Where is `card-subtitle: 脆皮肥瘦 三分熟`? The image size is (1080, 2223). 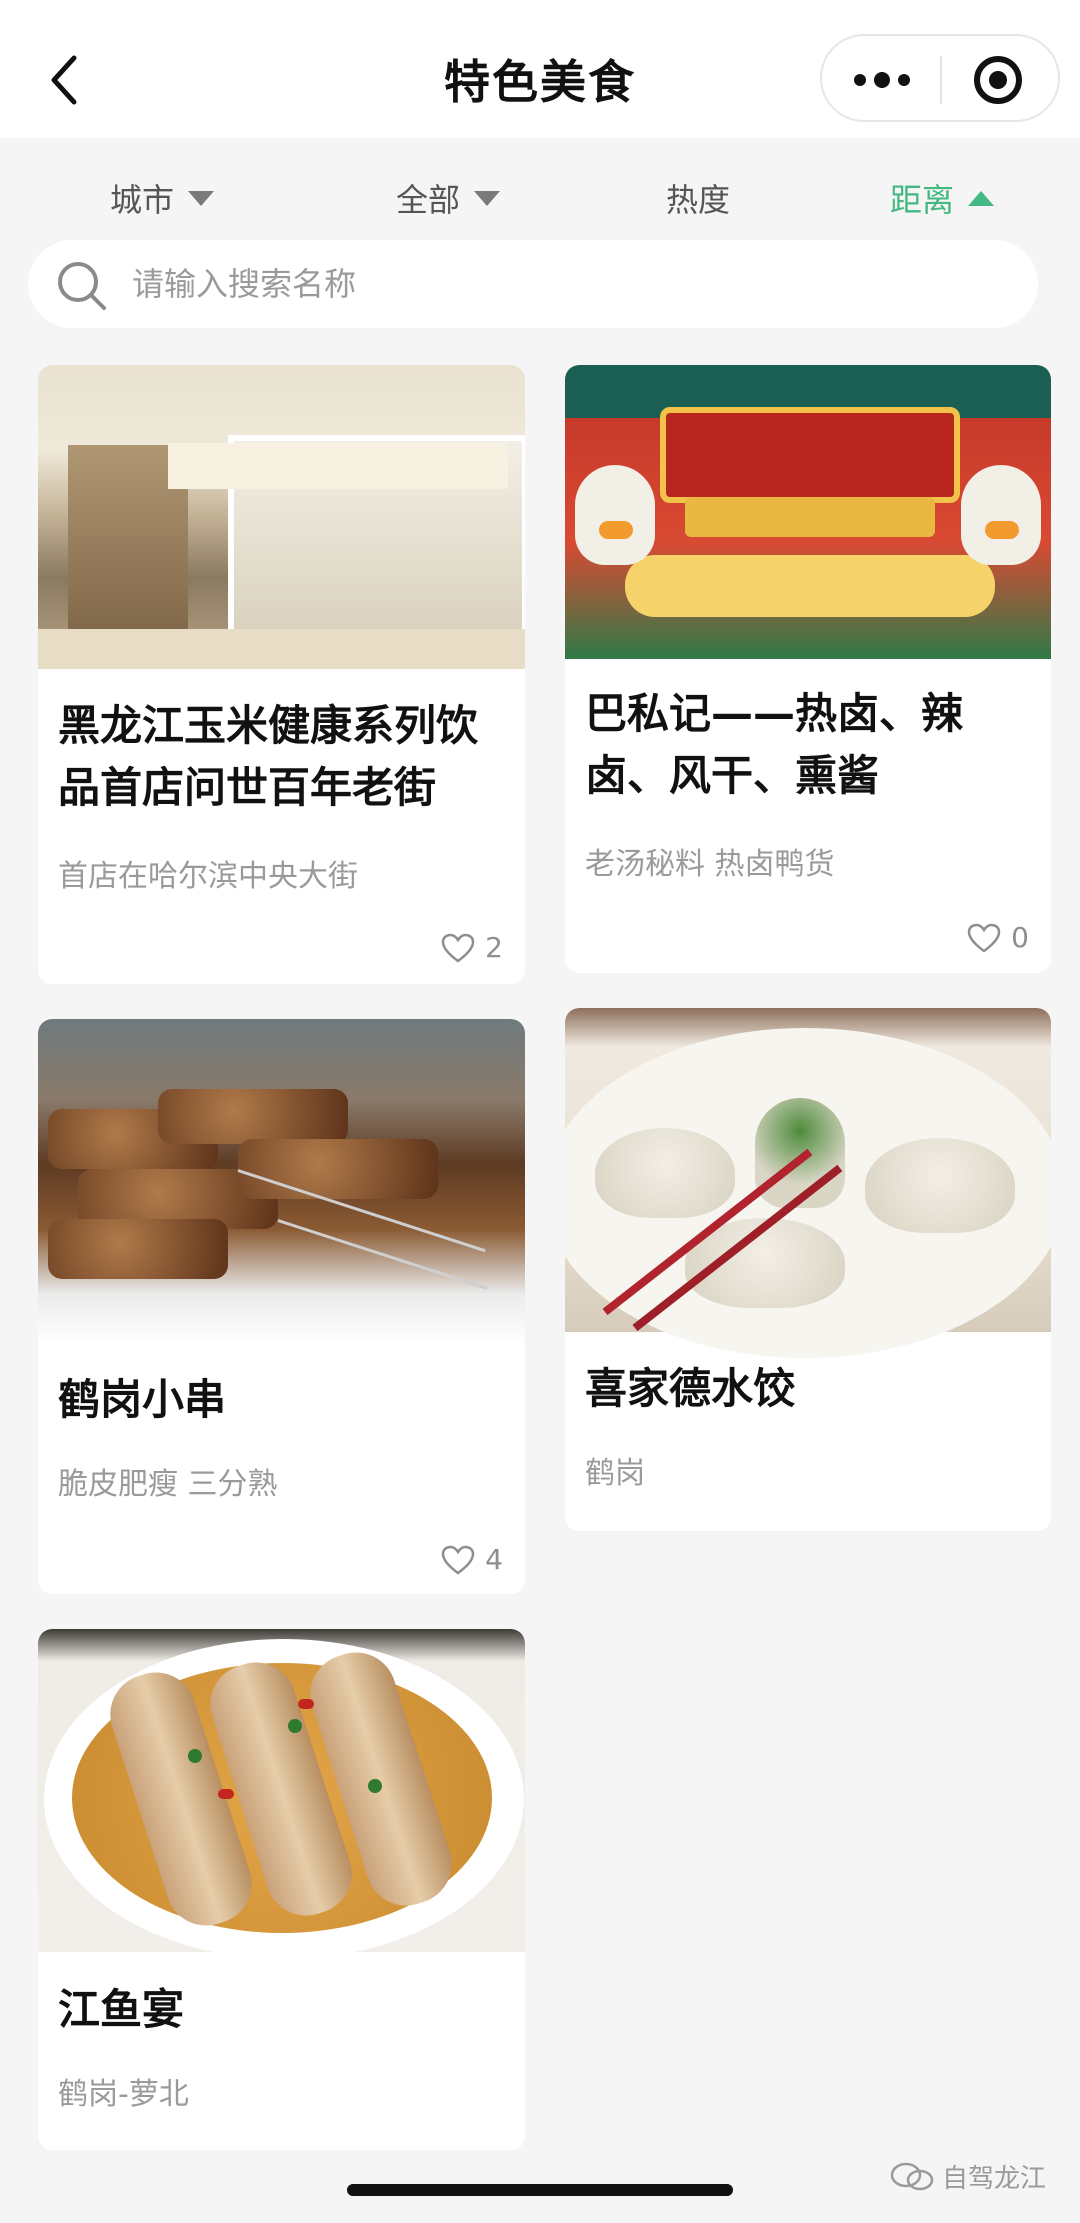 card-subtitle: 脆皮肥瘦 三分熟 is located at coordinates (168, 1484).